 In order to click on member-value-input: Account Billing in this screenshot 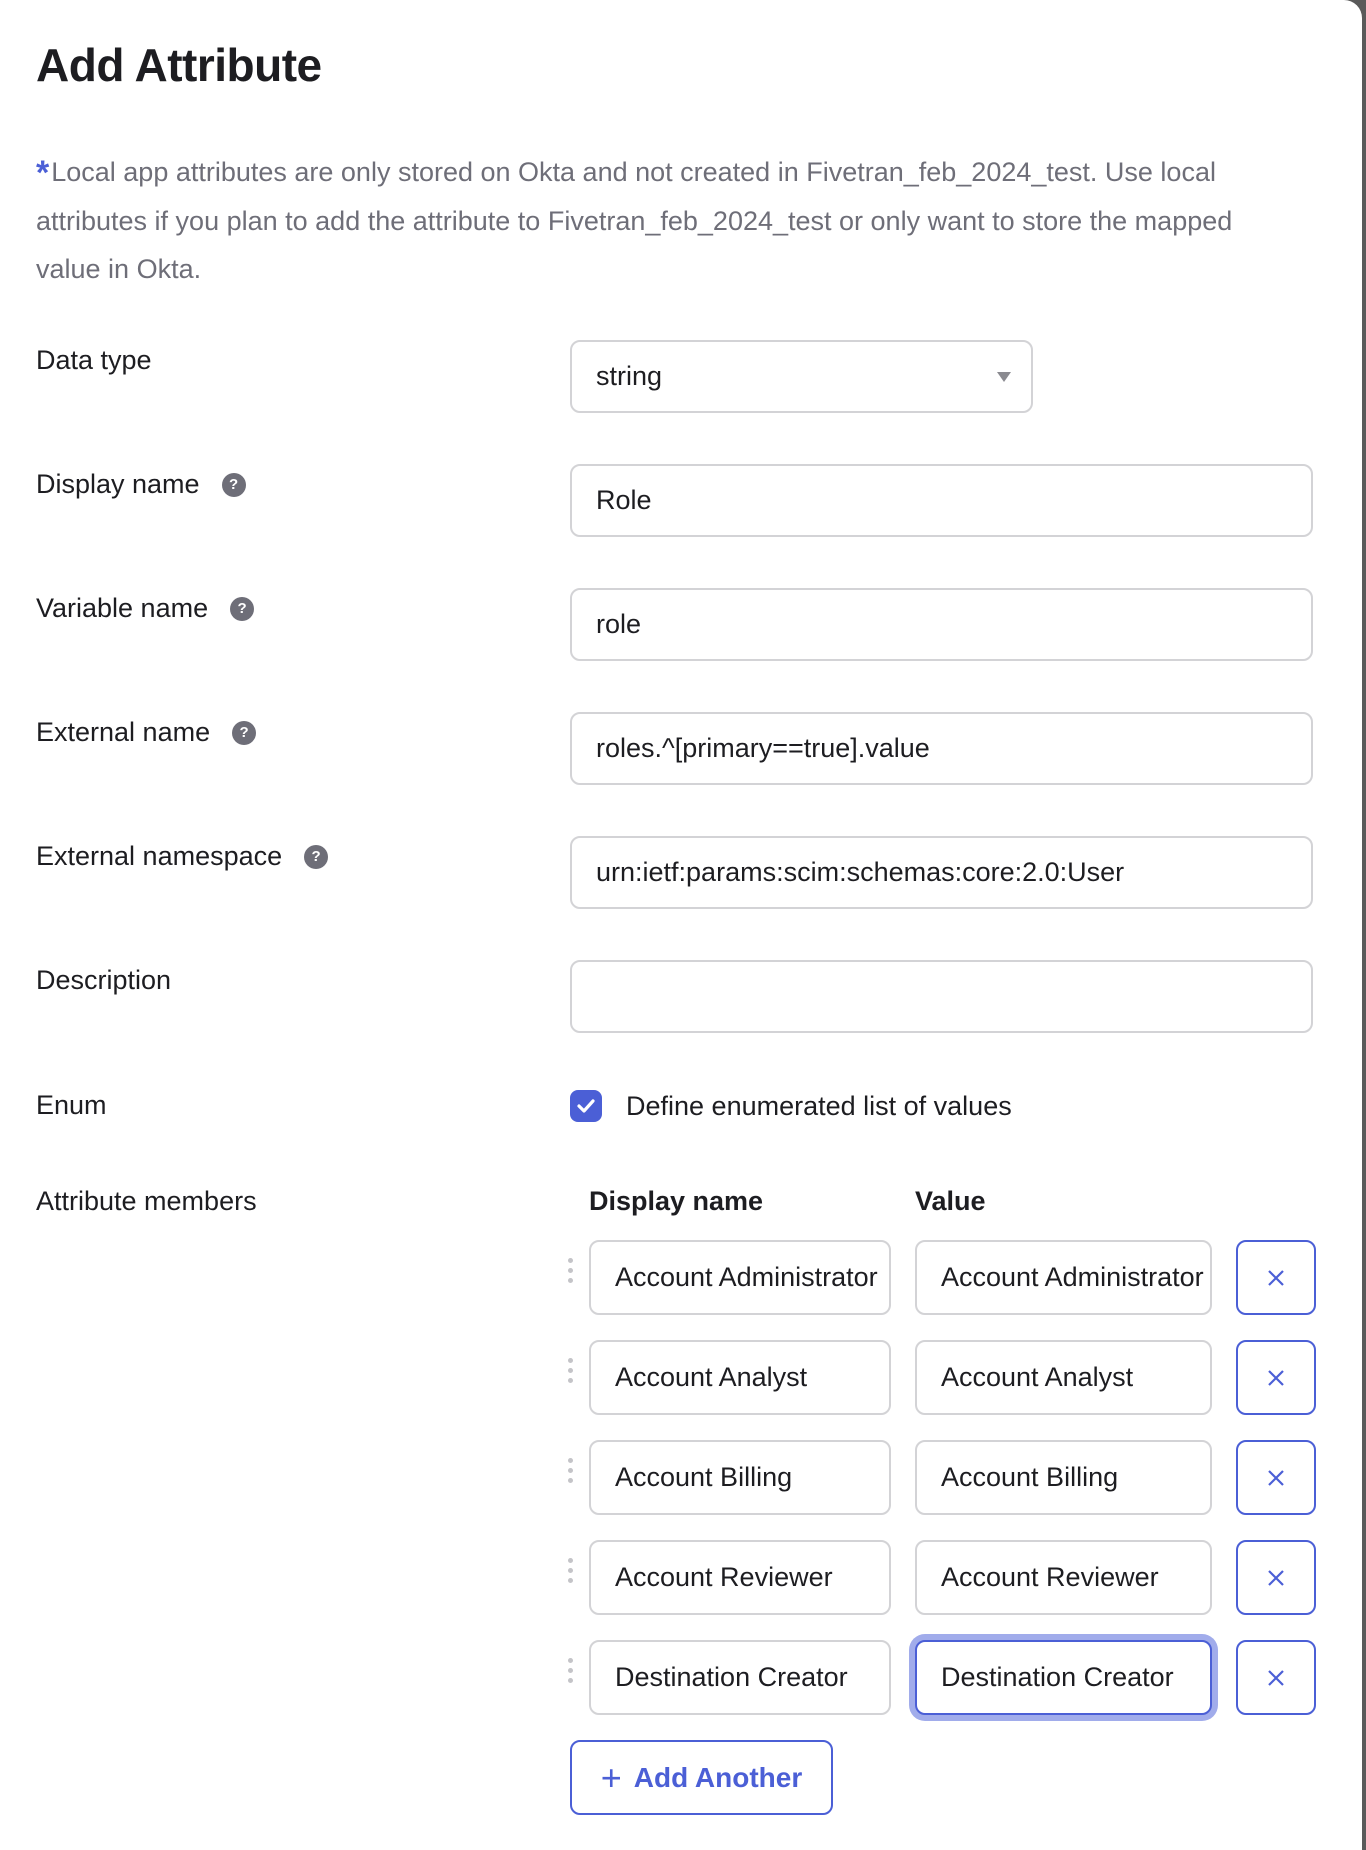, I will do `click(1063, 1477)`.